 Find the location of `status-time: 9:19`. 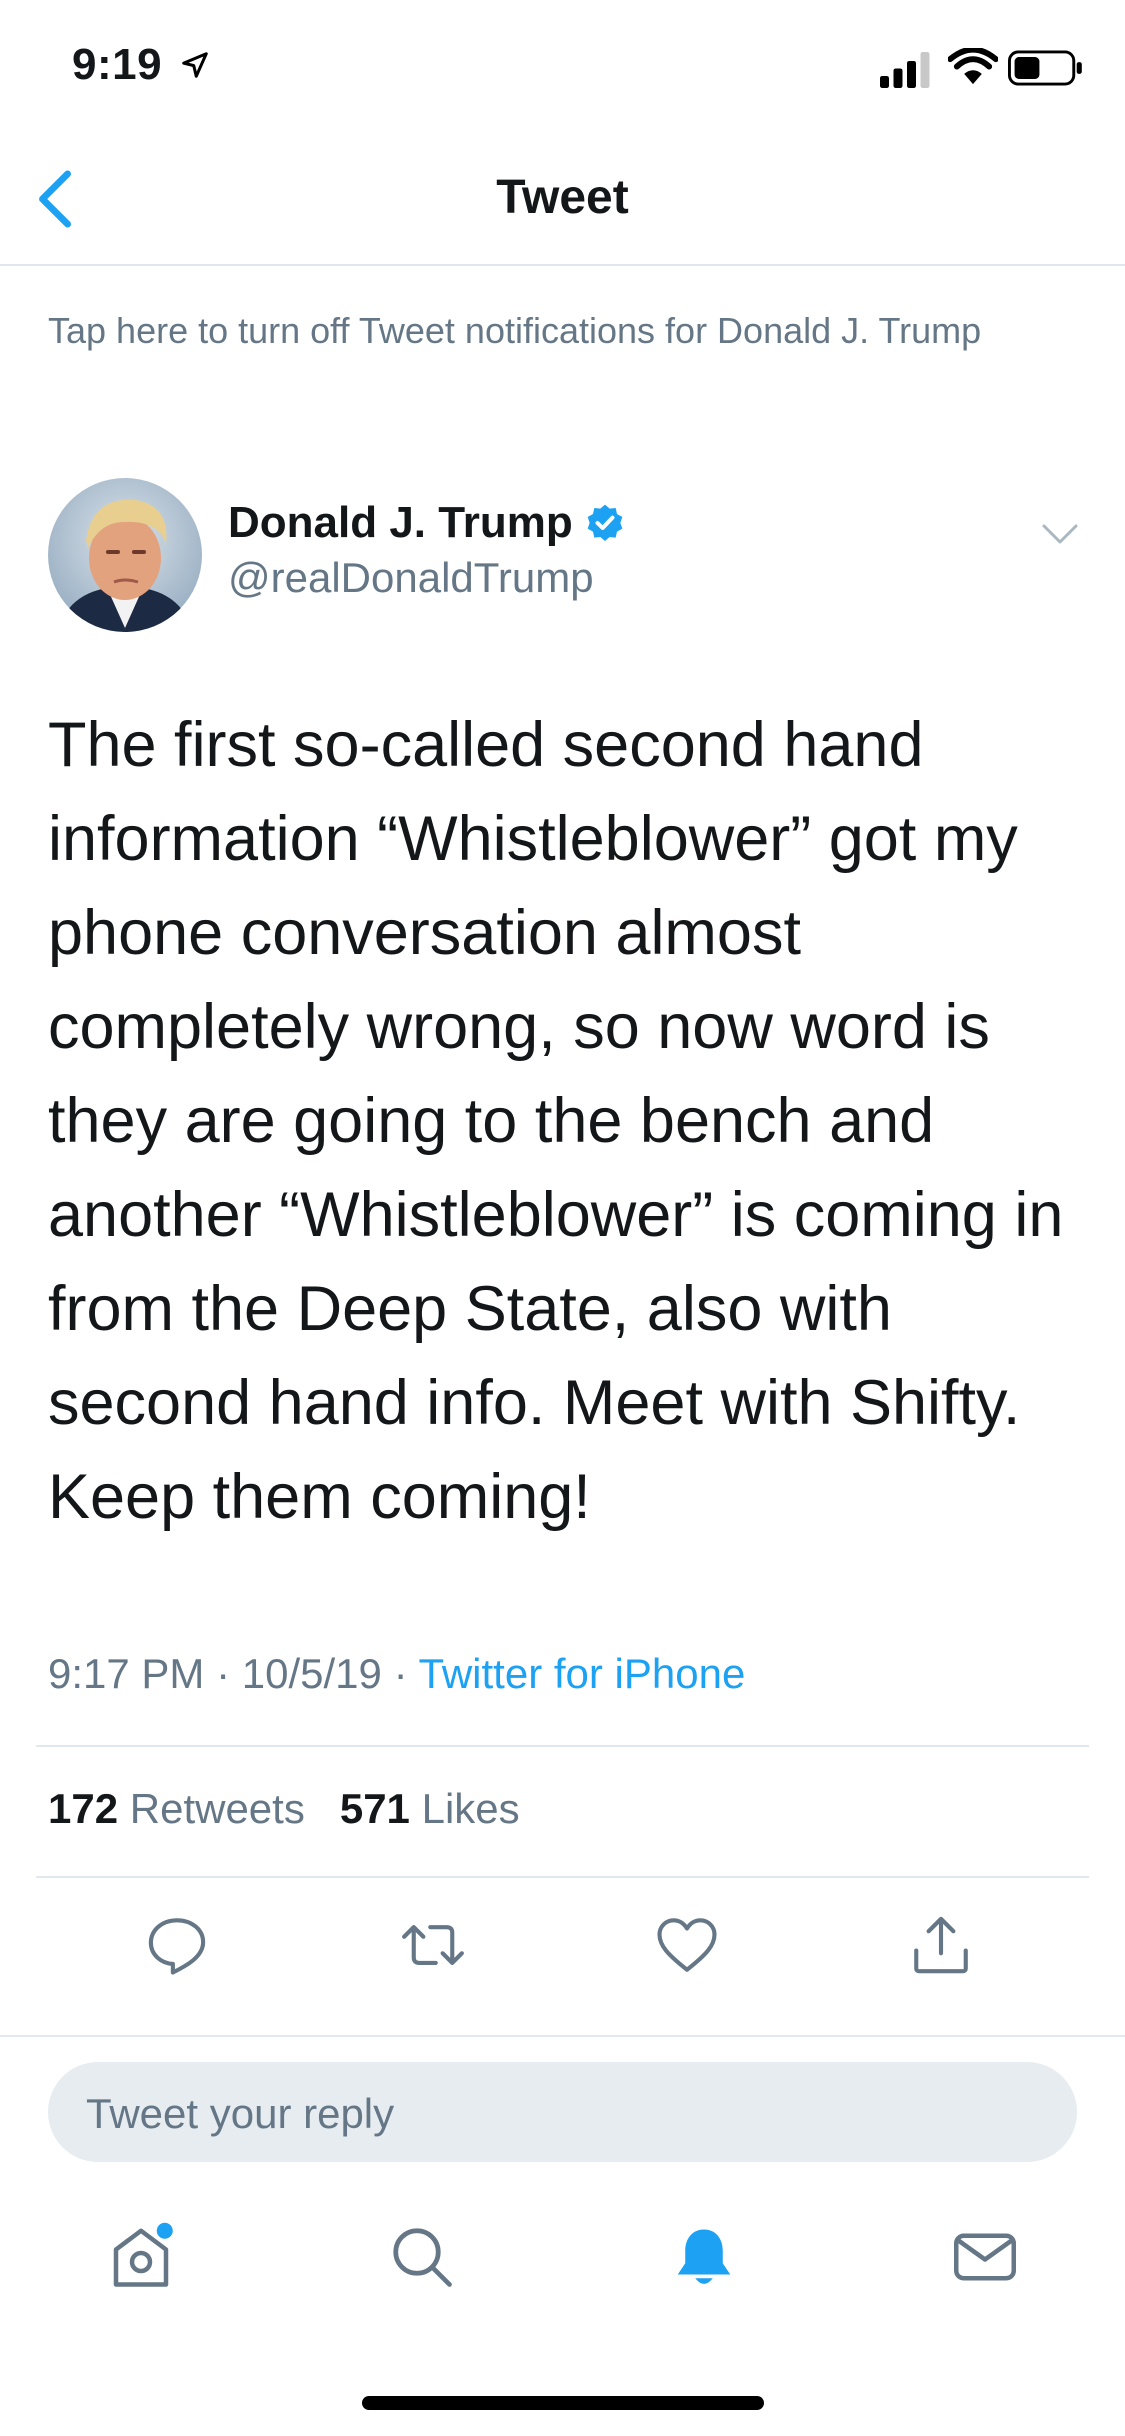

status-time: 9:19 is located at coordinates (117, 64).